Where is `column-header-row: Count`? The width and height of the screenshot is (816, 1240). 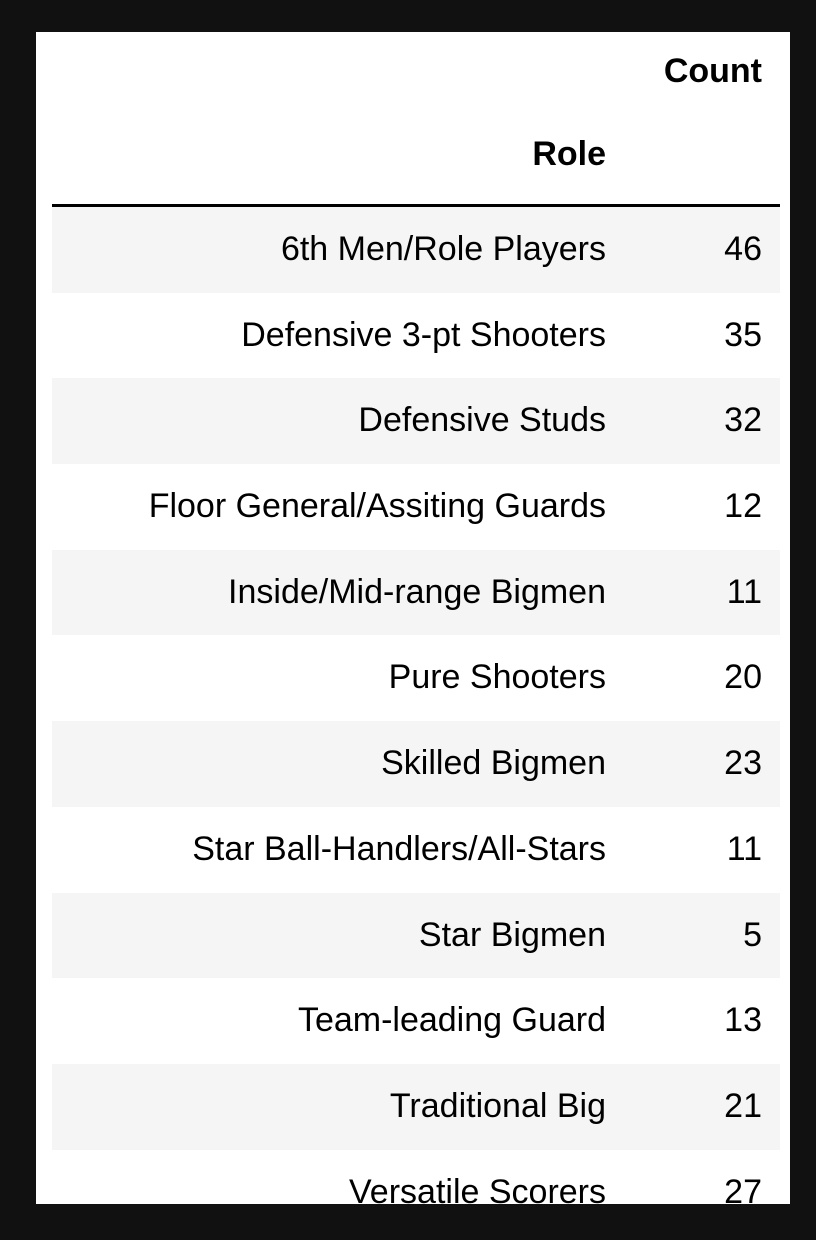
column-header-row: Count is located at coordinates (416, 73).